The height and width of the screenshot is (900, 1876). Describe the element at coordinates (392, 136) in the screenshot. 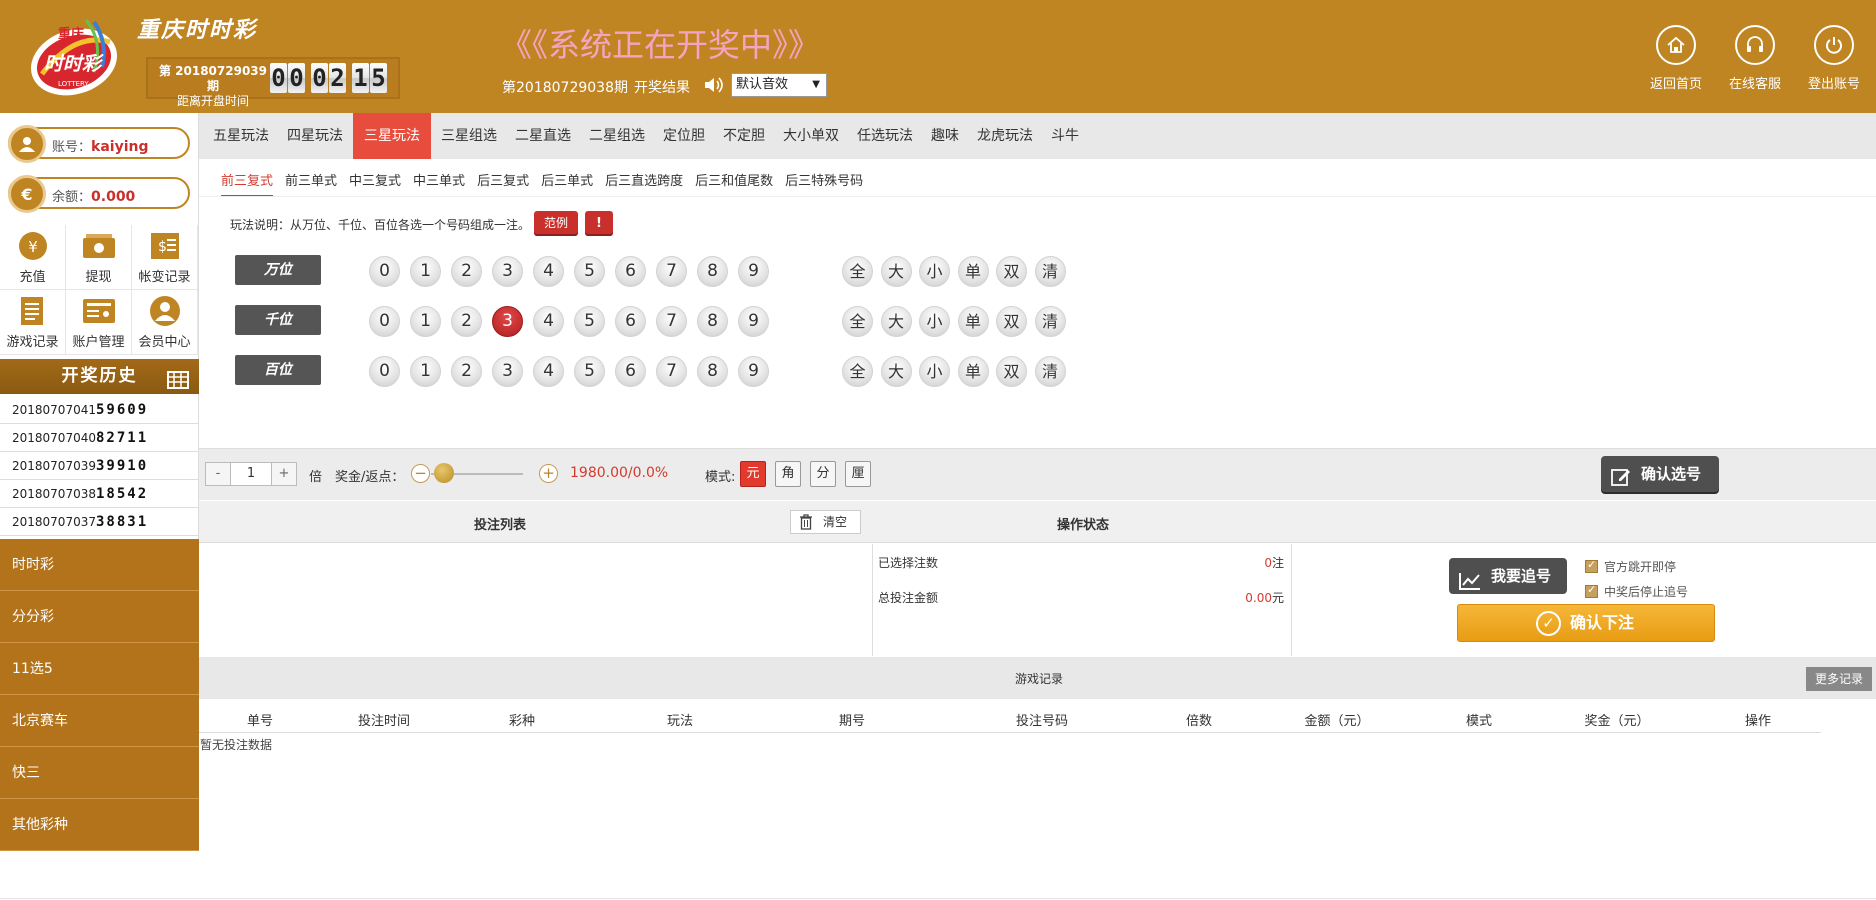

I see `play-tab: 三星玩法` at that location.